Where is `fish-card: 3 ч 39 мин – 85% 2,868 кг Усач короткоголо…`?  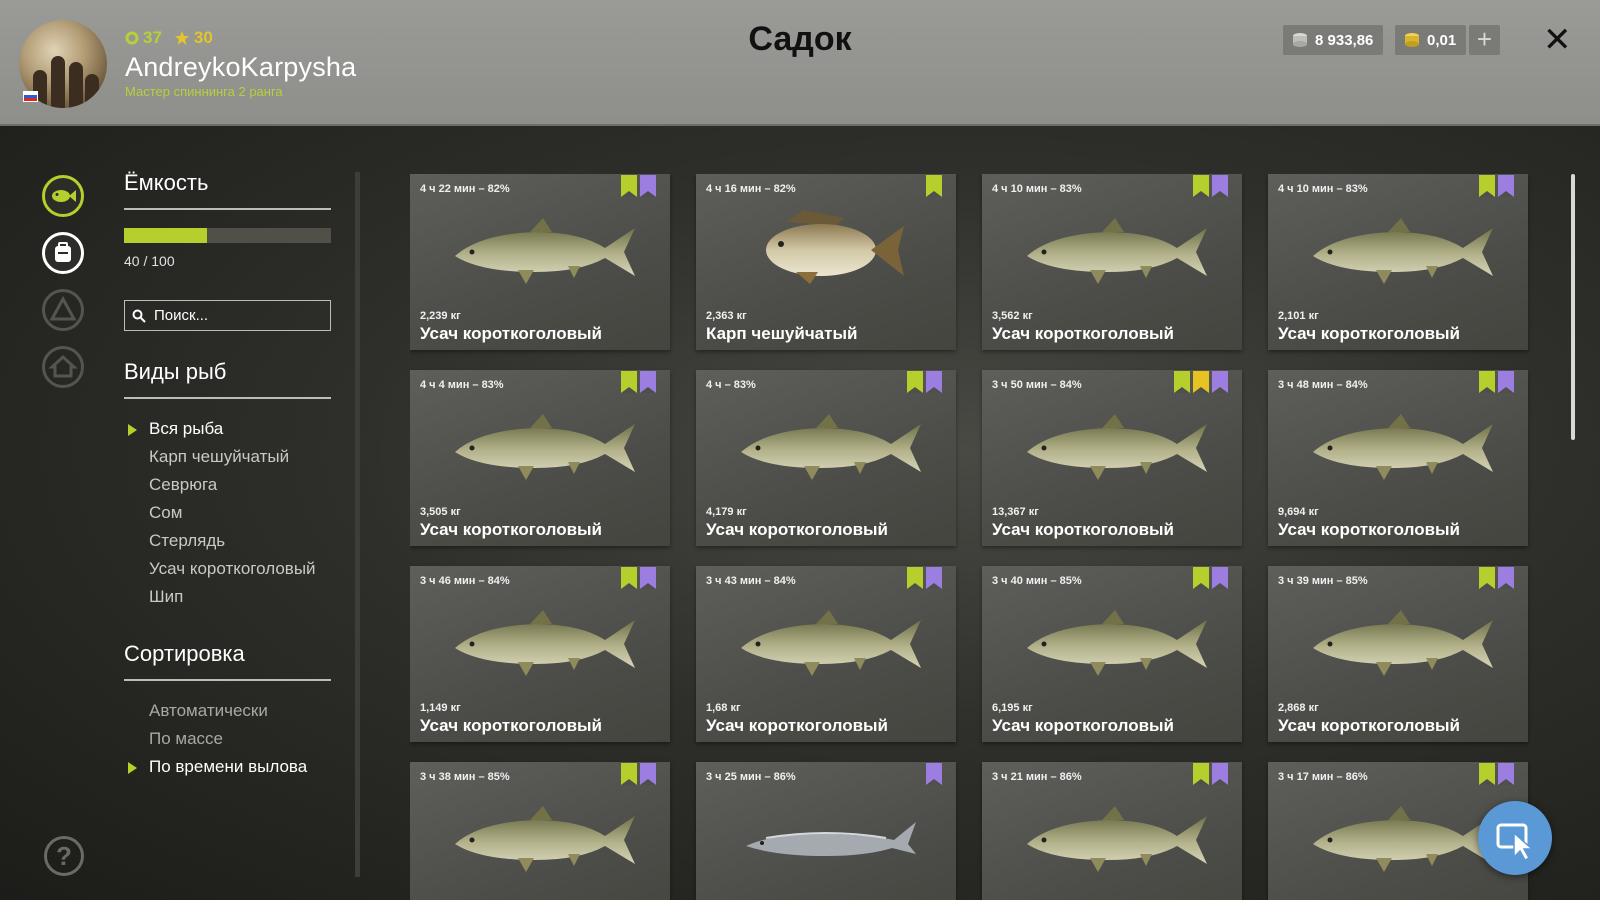
fish-card: 3 ч 39 мин – 85% 2,868 кг Усач короткоголо… is located at coordinates (1398, 654).